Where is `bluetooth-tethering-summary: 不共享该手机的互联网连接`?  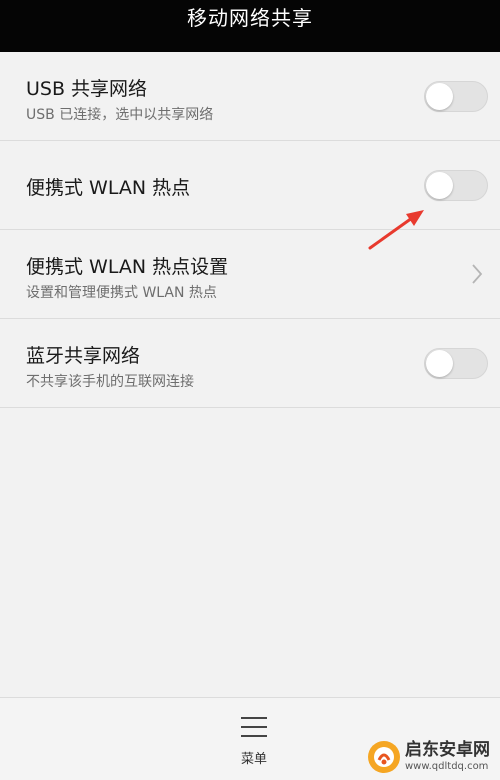
bluetooth-tethering-summary: 不共享该手机的互联网连接 is located at coordinates (110, 382).